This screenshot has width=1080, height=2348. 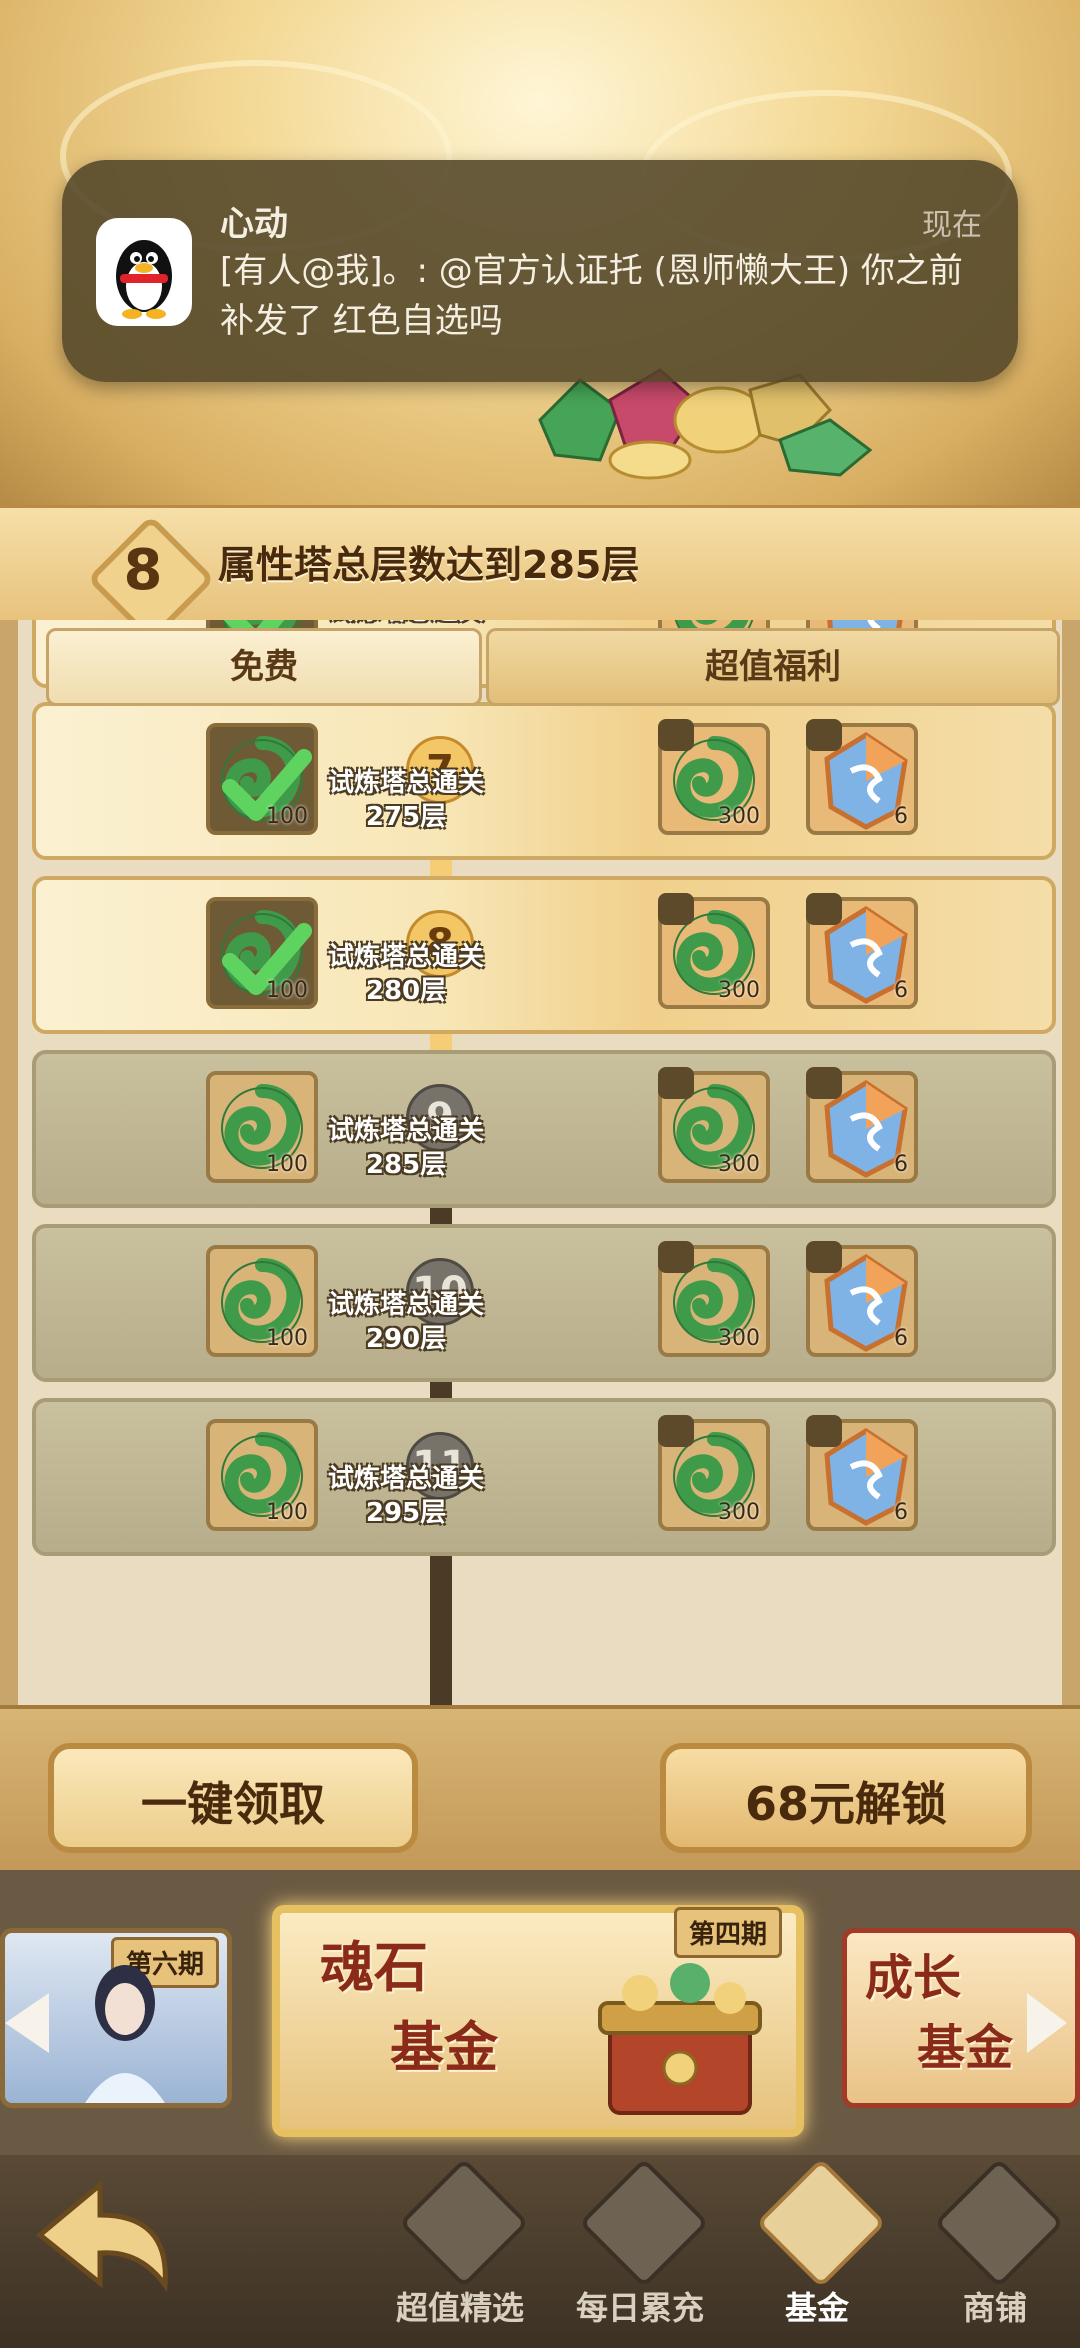 What do you see at coordinates (459, 2308) in the screenshot?
I see `nav-label: 超值精选` at bounding box center [459, 2308].